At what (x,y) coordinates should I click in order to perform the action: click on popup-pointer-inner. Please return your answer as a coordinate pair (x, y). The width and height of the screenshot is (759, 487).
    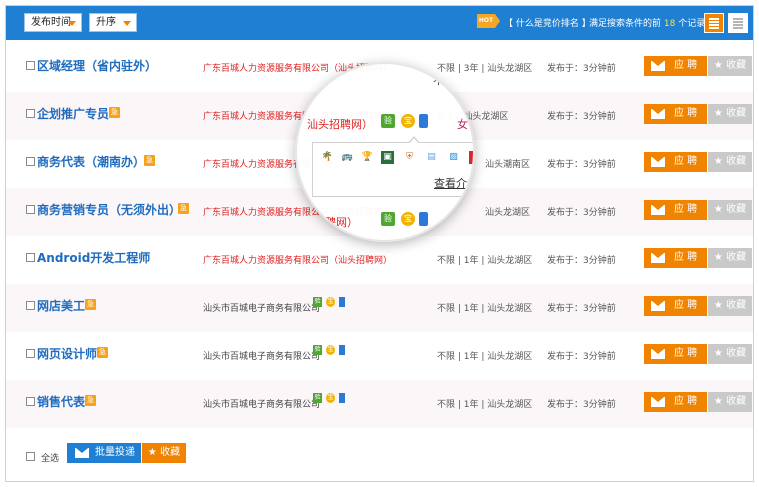
    Looking at the image, I should click on (414, 141).